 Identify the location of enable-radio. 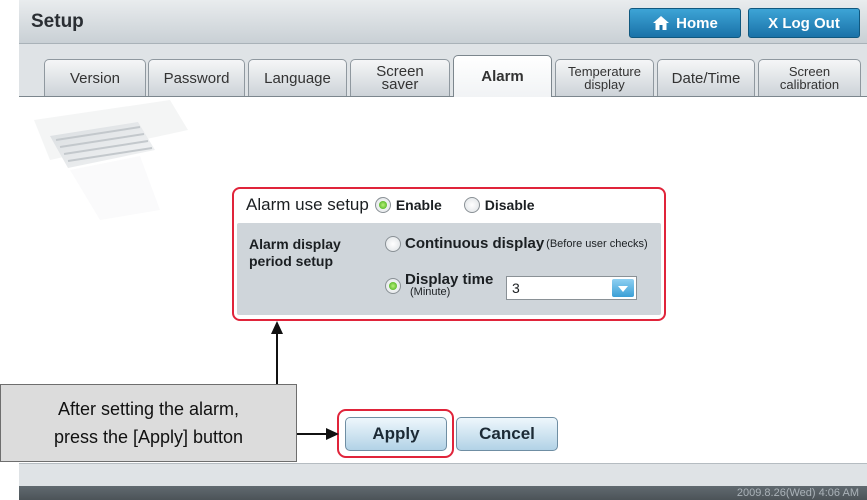
(382, 205).